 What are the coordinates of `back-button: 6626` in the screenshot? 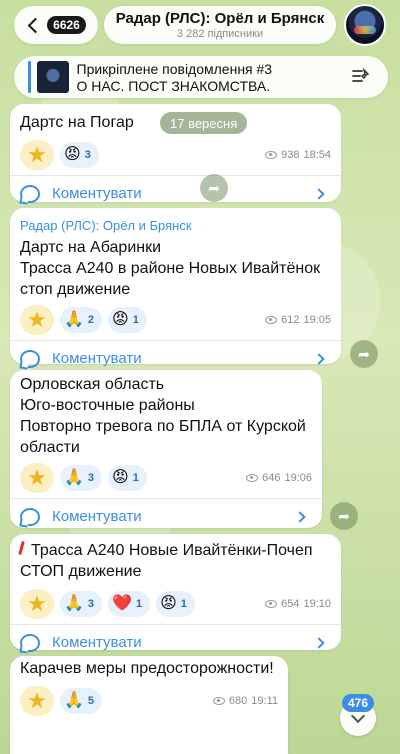 It's located at (56, 25).